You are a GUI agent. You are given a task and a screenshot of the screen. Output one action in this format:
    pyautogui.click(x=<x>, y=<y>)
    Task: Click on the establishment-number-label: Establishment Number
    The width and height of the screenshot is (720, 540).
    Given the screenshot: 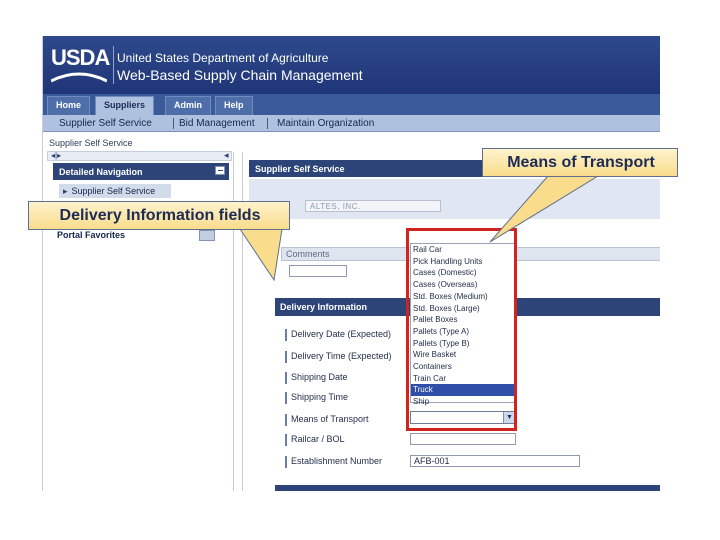 What is the action you would take?
    pyautogui.click(x=333, y=462)
    